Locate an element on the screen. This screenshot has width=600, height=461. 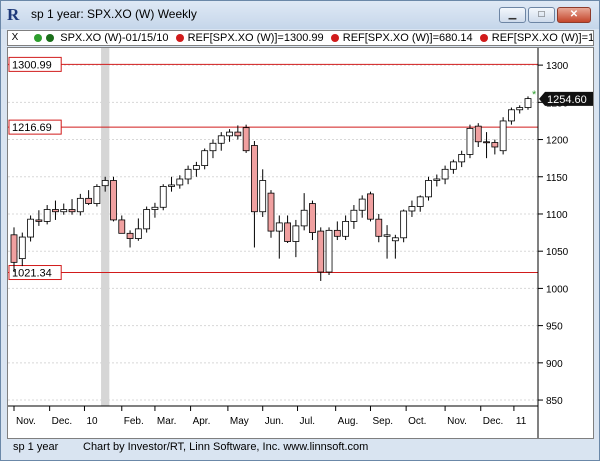
legend-dark-green-dot-icon is located at coordinates (50, 38).